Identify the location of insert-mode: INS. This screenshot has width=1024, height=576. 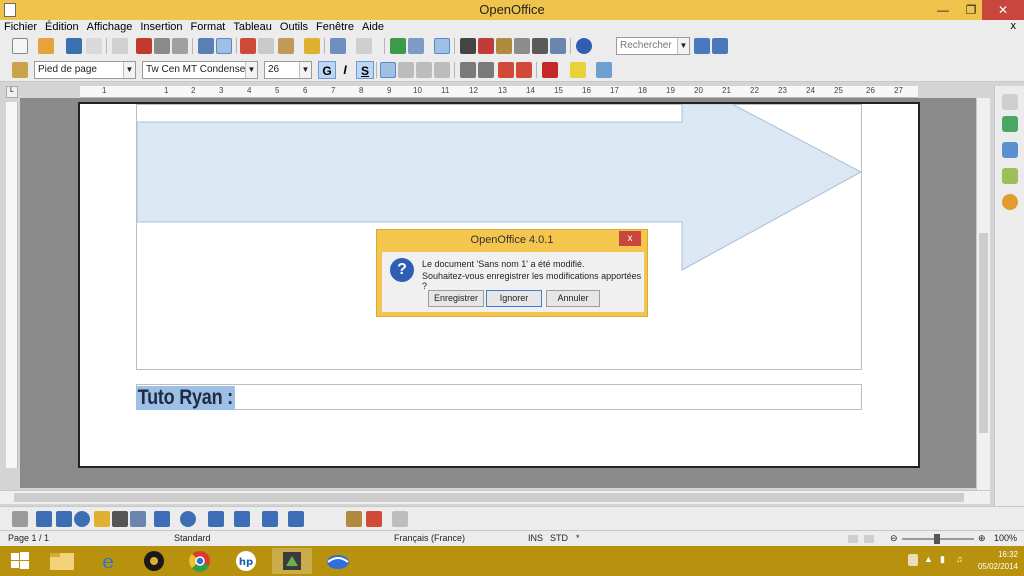
(535, 538).